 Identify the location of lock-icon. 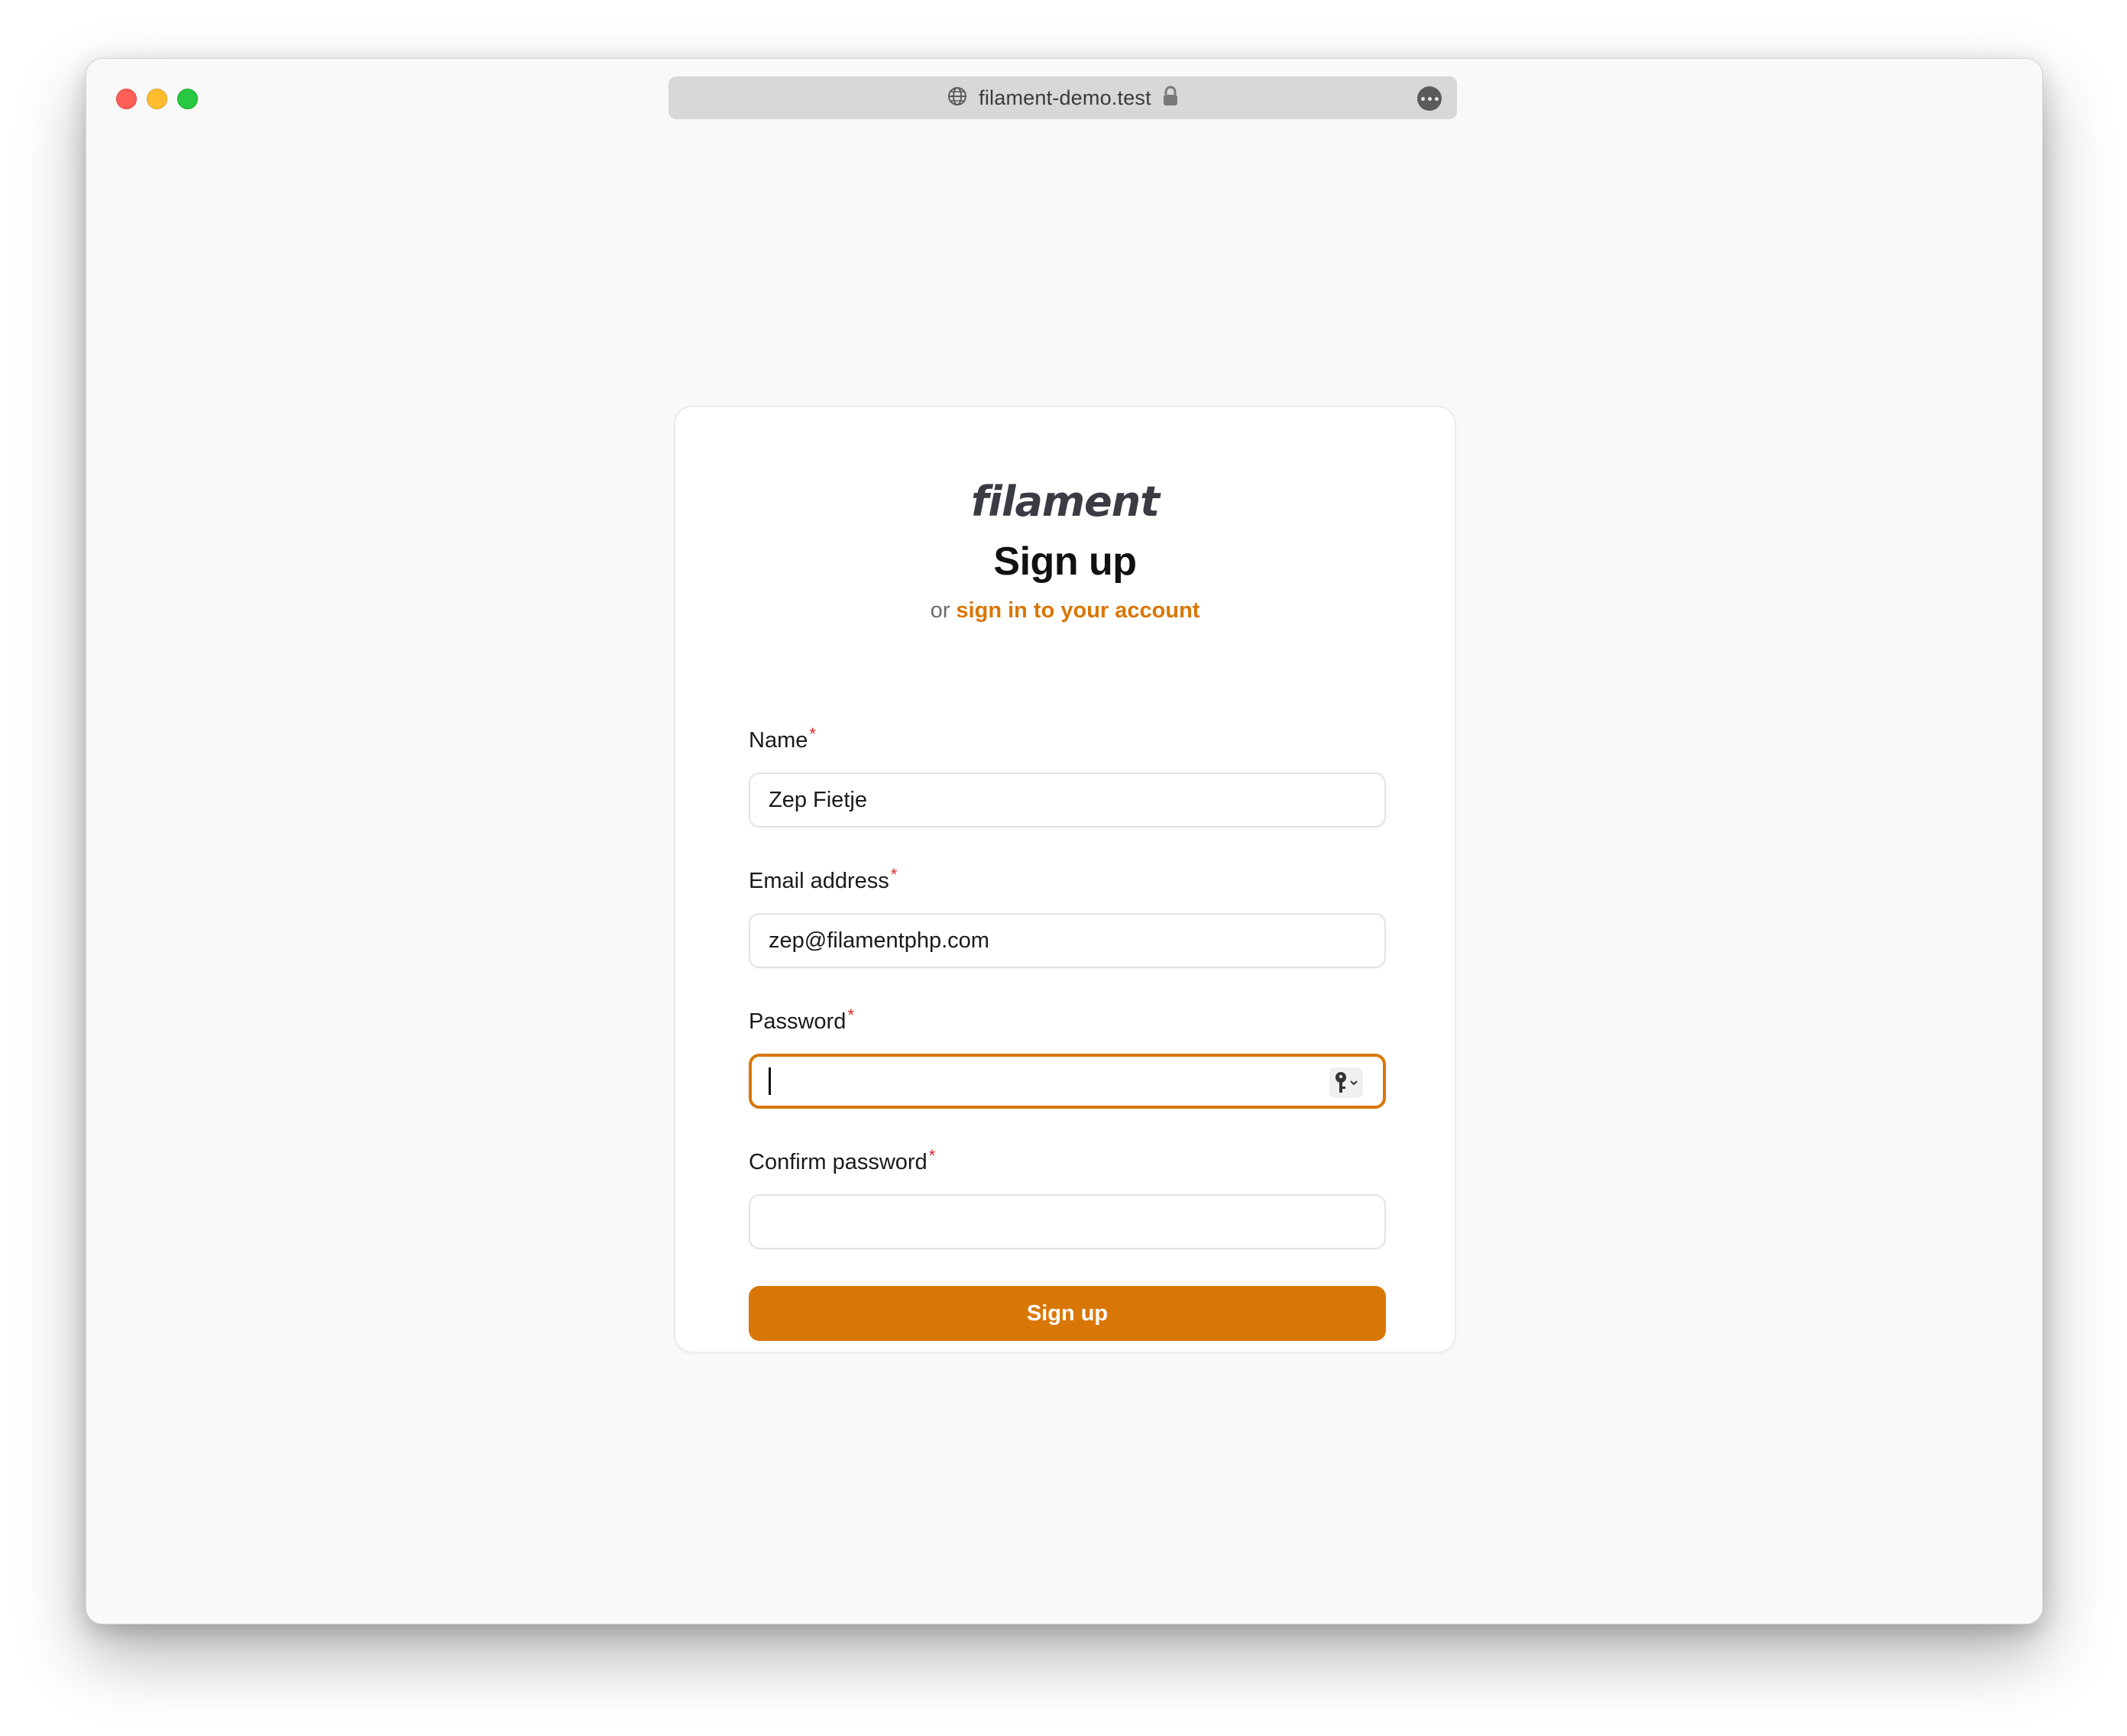
(1170, 98).